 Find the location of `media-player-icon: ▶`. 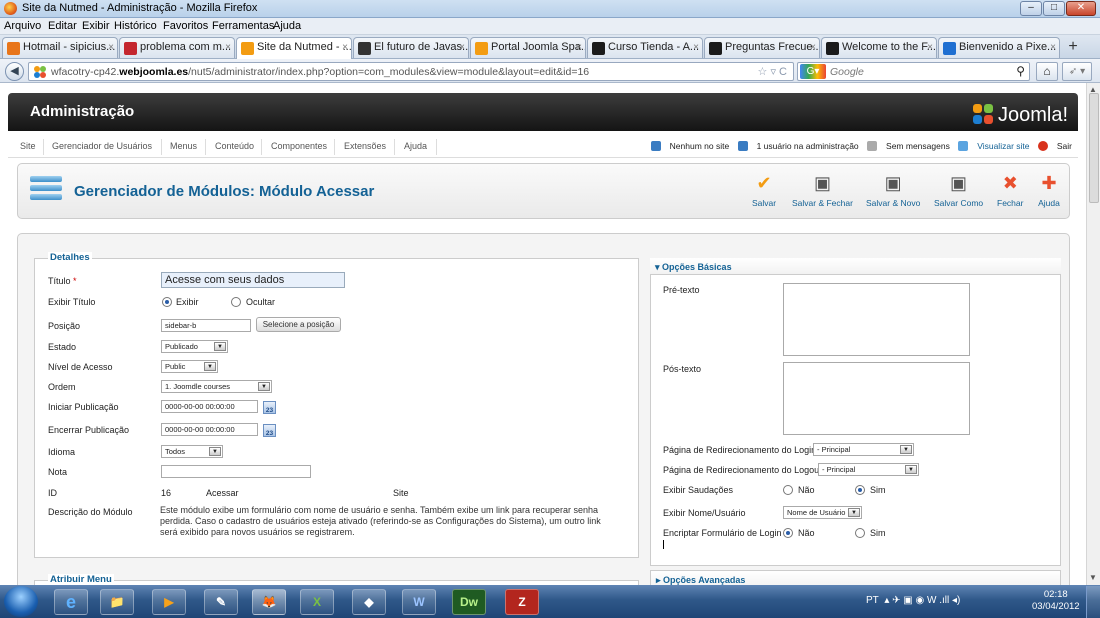

media-player-icon: ▶ is located at coordinates (169, 602).